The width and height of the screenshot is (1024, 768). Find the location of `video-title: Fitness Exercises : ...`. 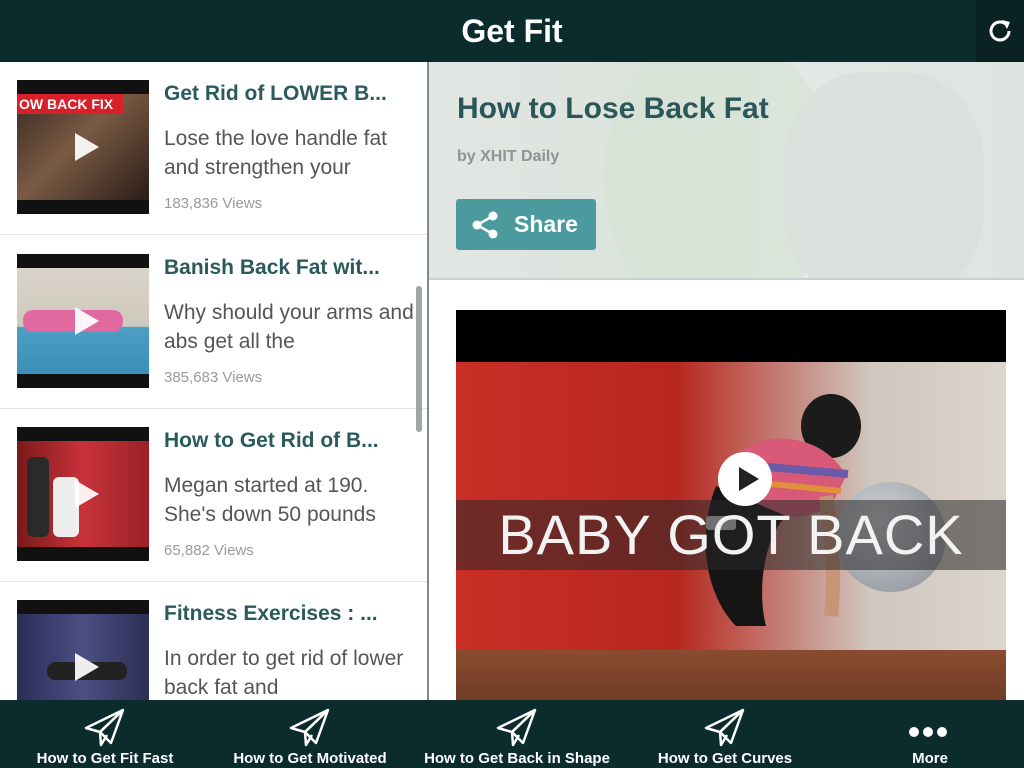

video-title: Fitness Exercises : ... is located at coordinates (289, 614).